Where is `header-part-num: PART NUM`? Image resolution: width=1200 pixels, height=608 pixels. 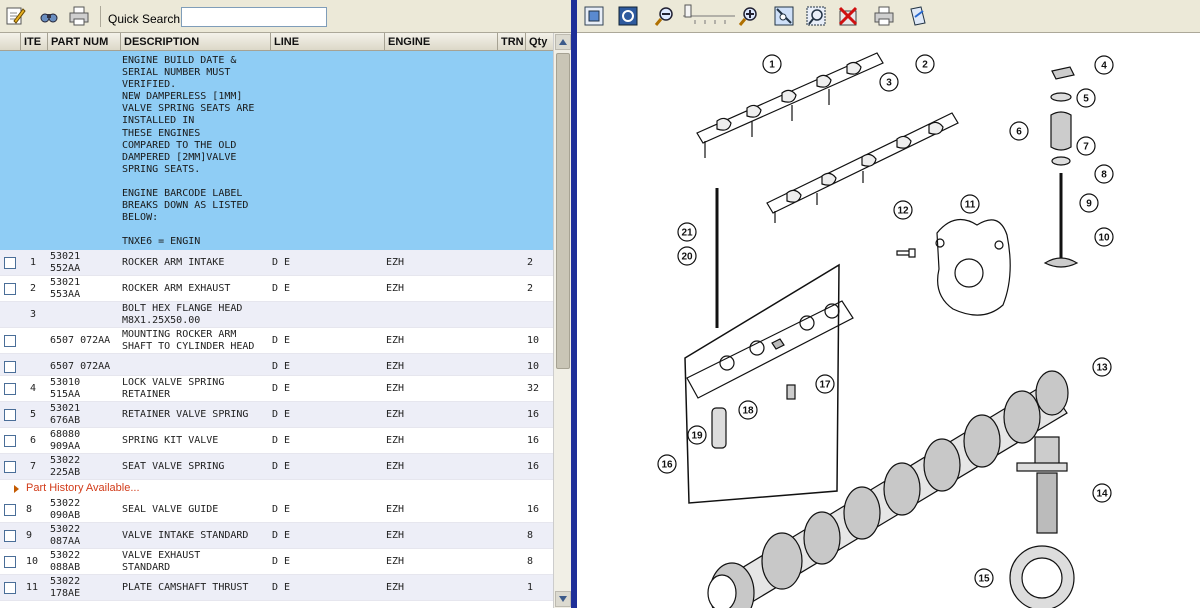
header-part-num: PART NUM is located at coordinates (84, 42).